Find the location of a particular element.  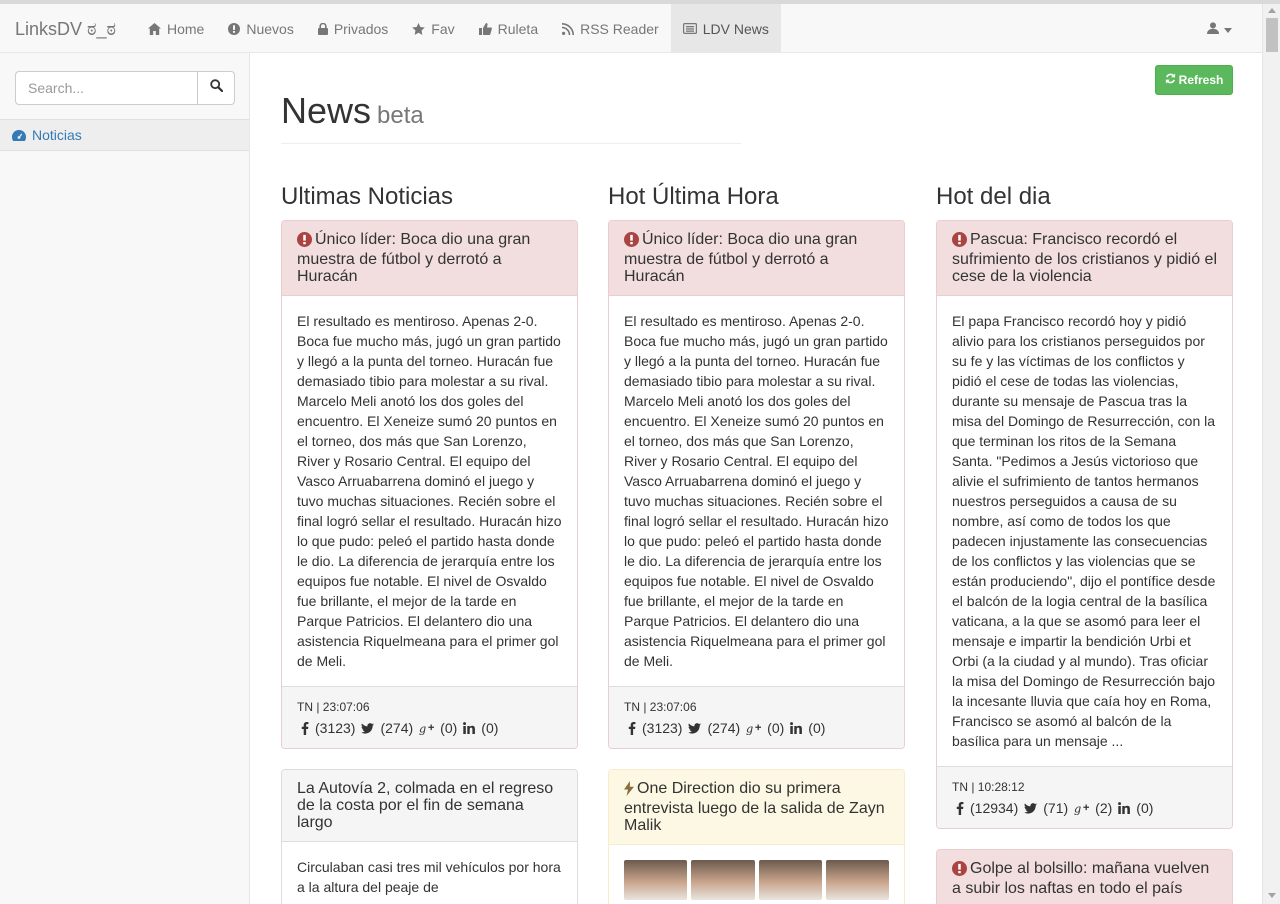

nav-item-ldv-news: LDV News is located at coordinates (725, 28).